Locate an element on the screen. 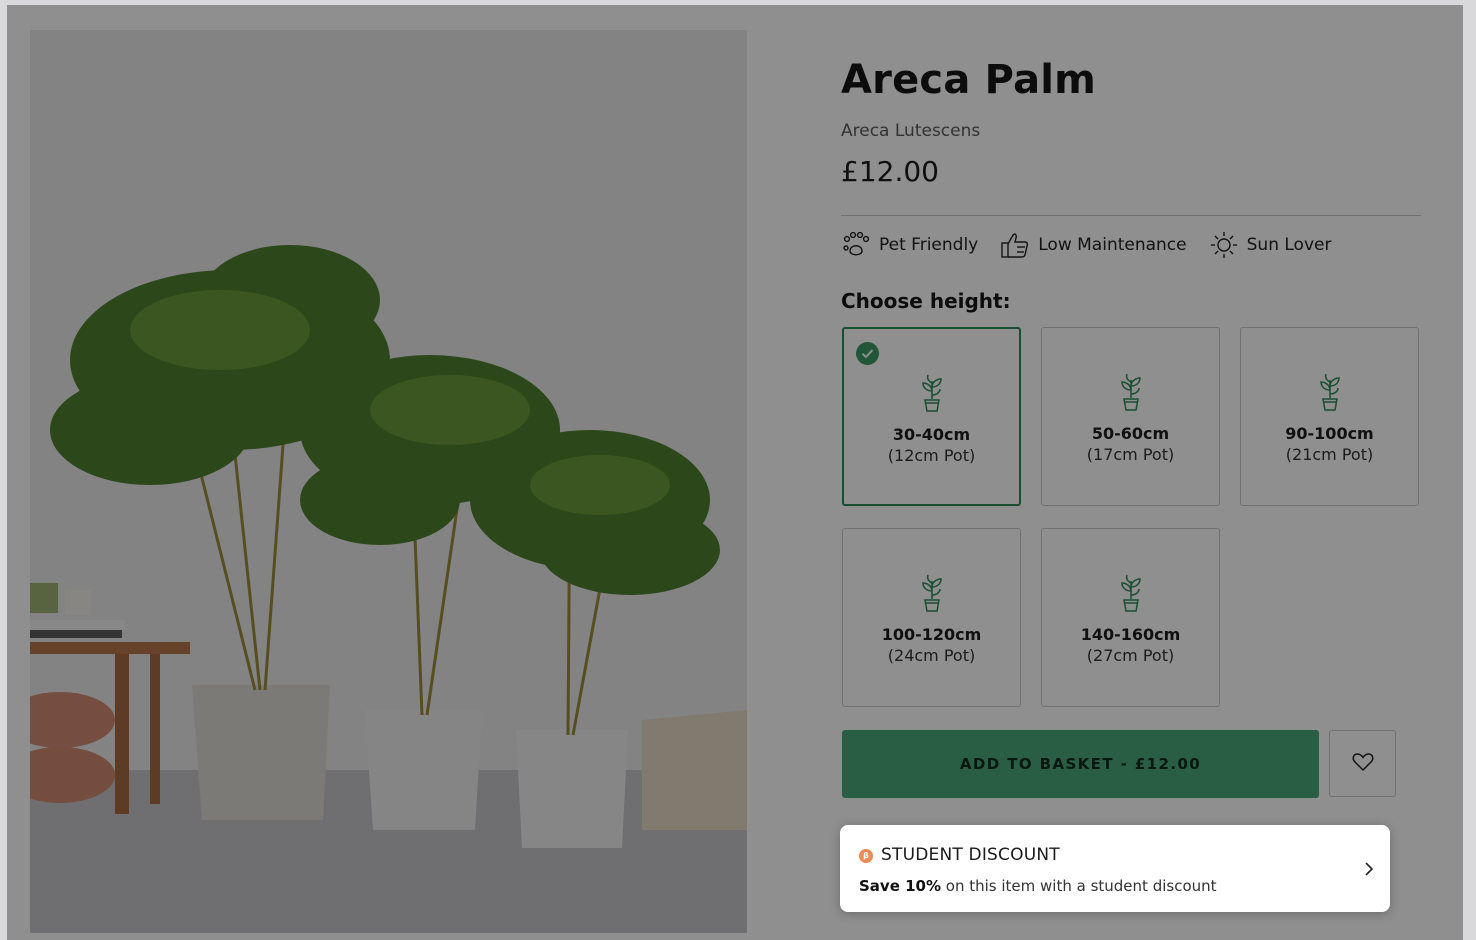 The height and width of the screenshot is (940, 1476). feature-label: Pet Friendly is located at coordinates (929, 245).